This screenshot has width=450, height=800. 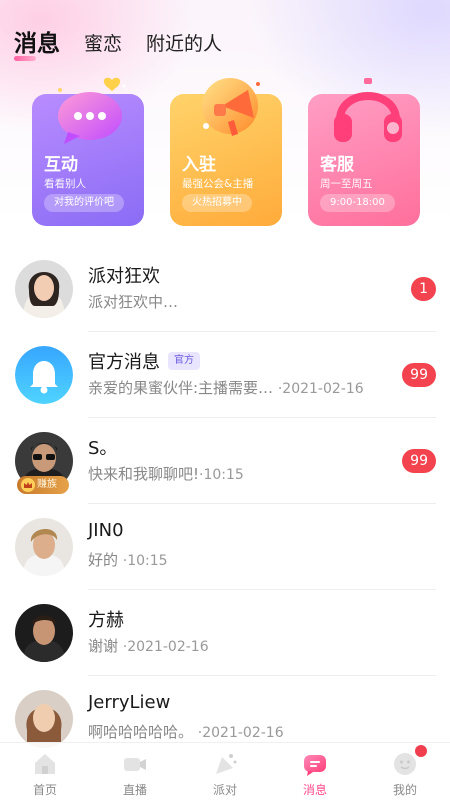 What do you see at coordinates (315, 765) in the screenshot?
I see `message-icon` at bounding box center [315, 765].